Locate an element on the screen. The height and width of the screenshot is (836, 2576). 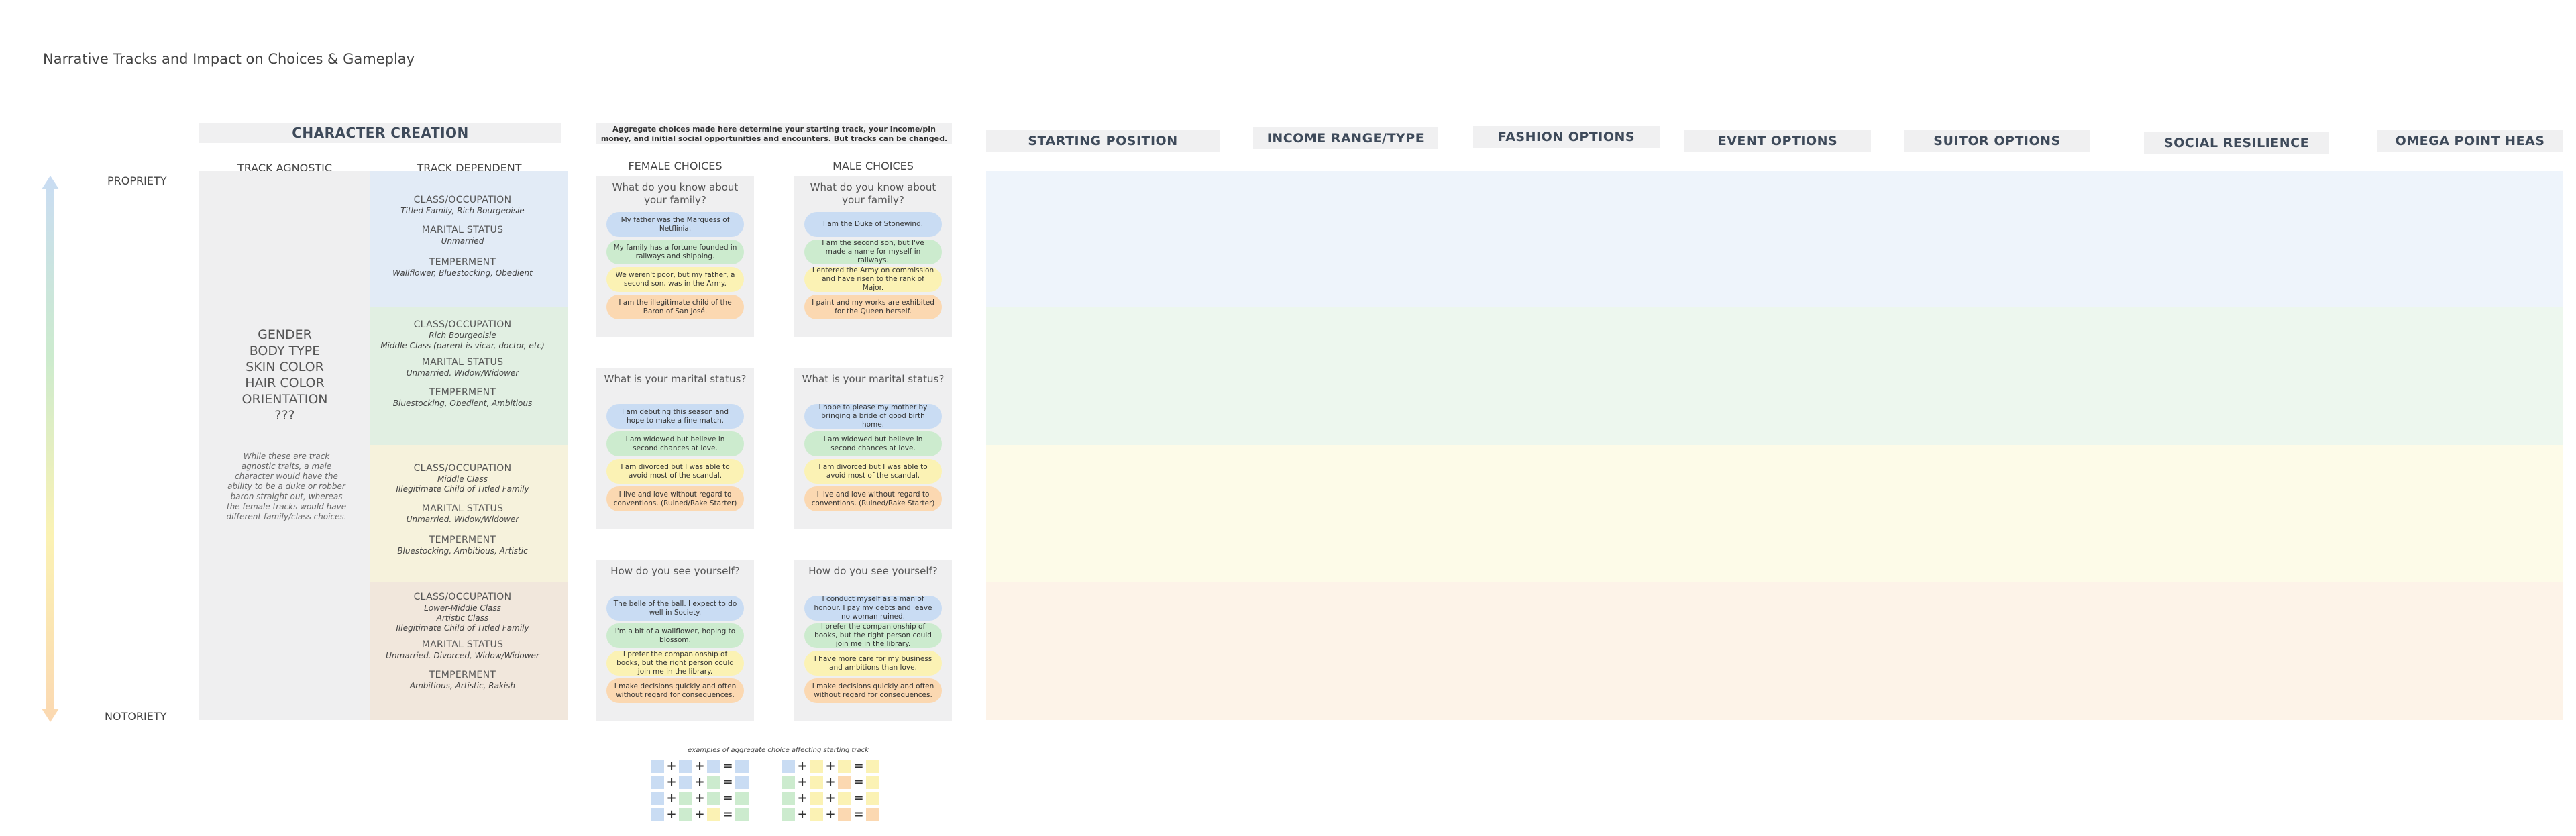
answer-choice: My father was the Marquess of Netflinia. is located at coordinates (675, 224).